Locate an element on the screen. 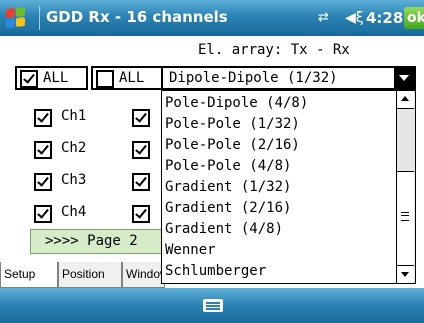  list-scrollbar is located at coordinates (405, 187).